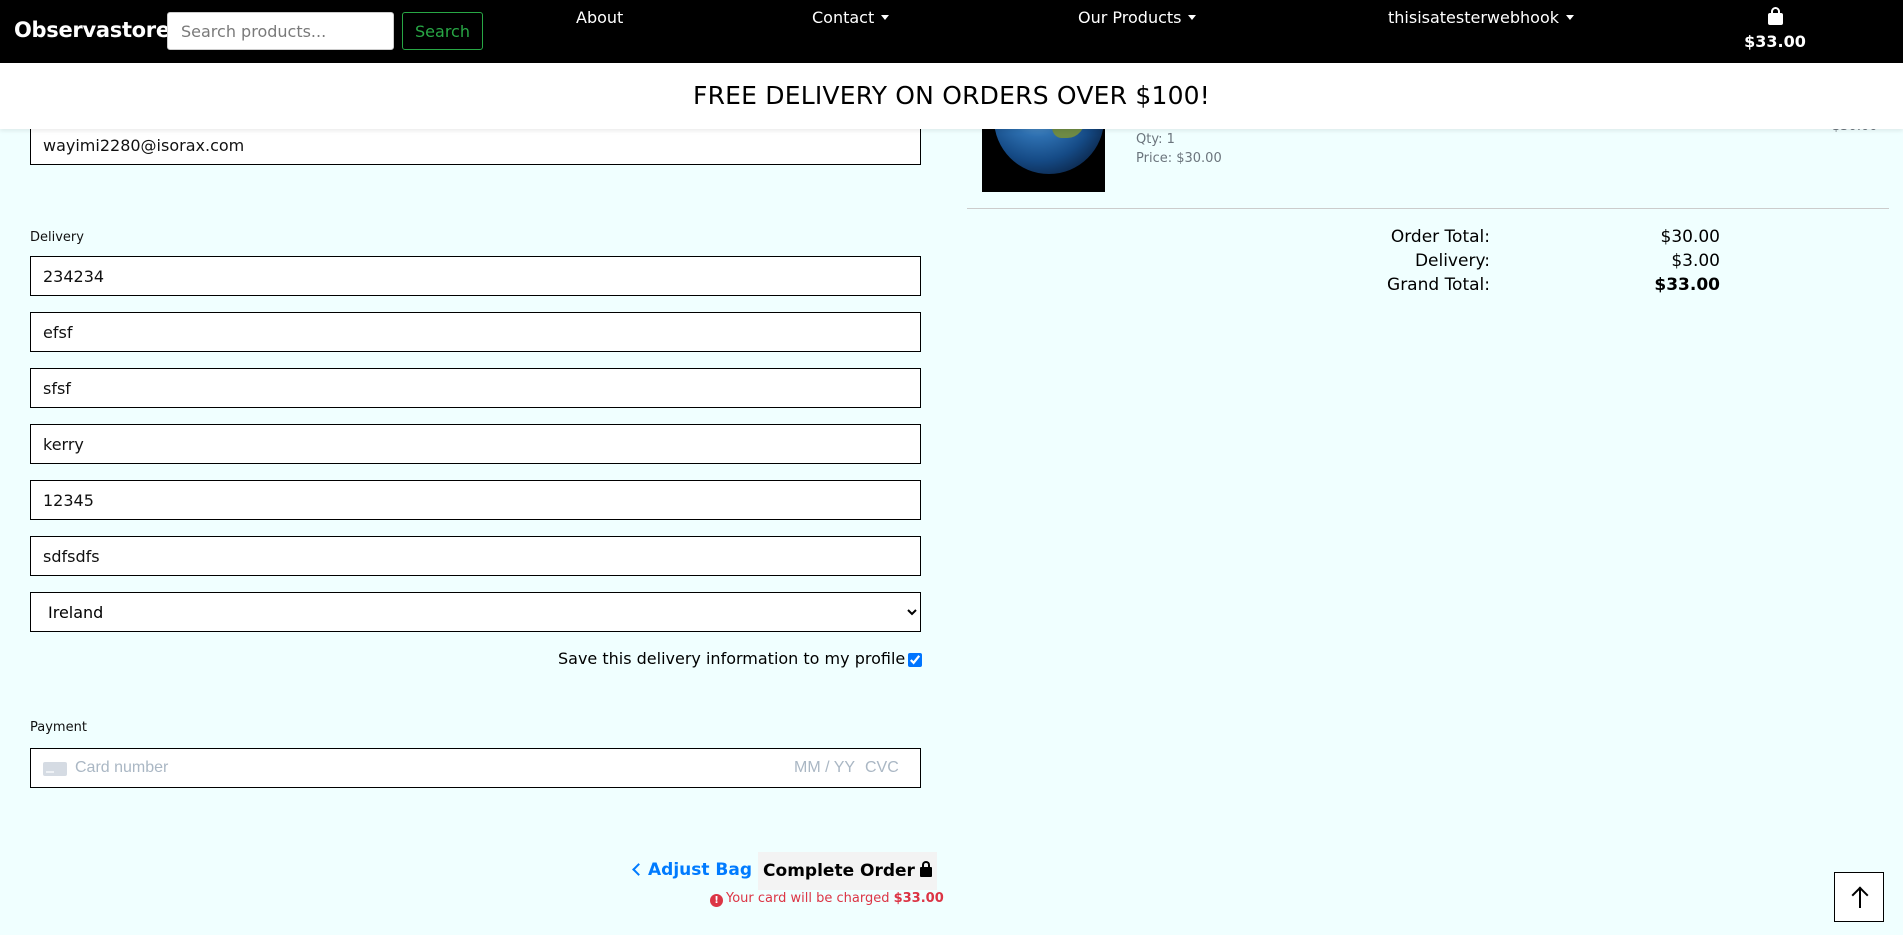 The width and height of the screenshot is (1903, 935). What do you see at coordinates (882, 768) in the screenshot?
I see `cvc-placeholder: CVC` at bounding box center [882, 768].